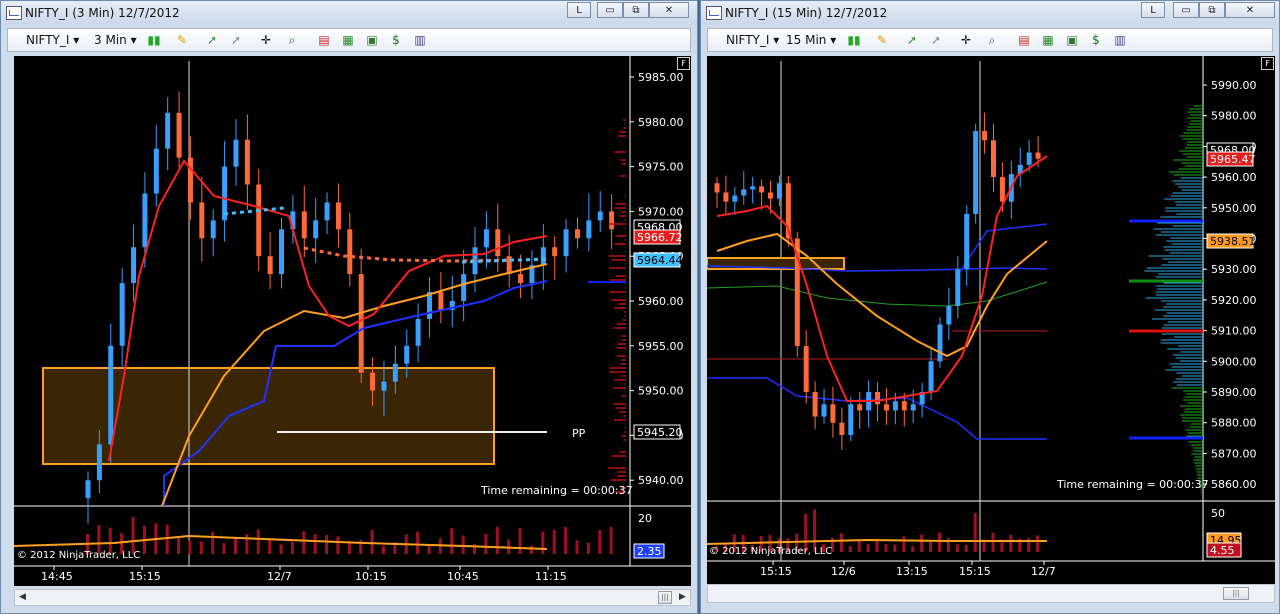  I want to click on chart-toolbar: NIFTY_I ▾ 3 Min ▾ ▮▮ ✎ ➚ ➚ ✛ ⌕ ▤ ▦ ▣ $ ▥, so click(349, 40).